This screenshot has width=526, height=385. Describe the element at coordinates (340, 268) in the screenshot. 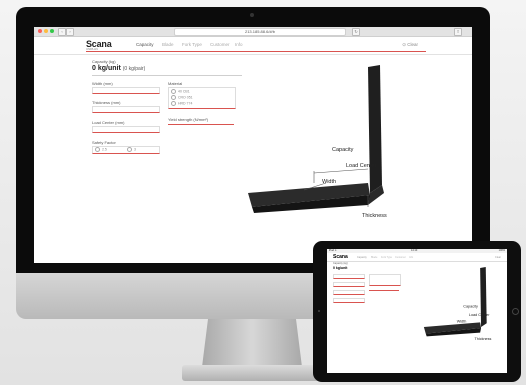

I see `ipad-capacity-value: 0 kg/unit` at that location.